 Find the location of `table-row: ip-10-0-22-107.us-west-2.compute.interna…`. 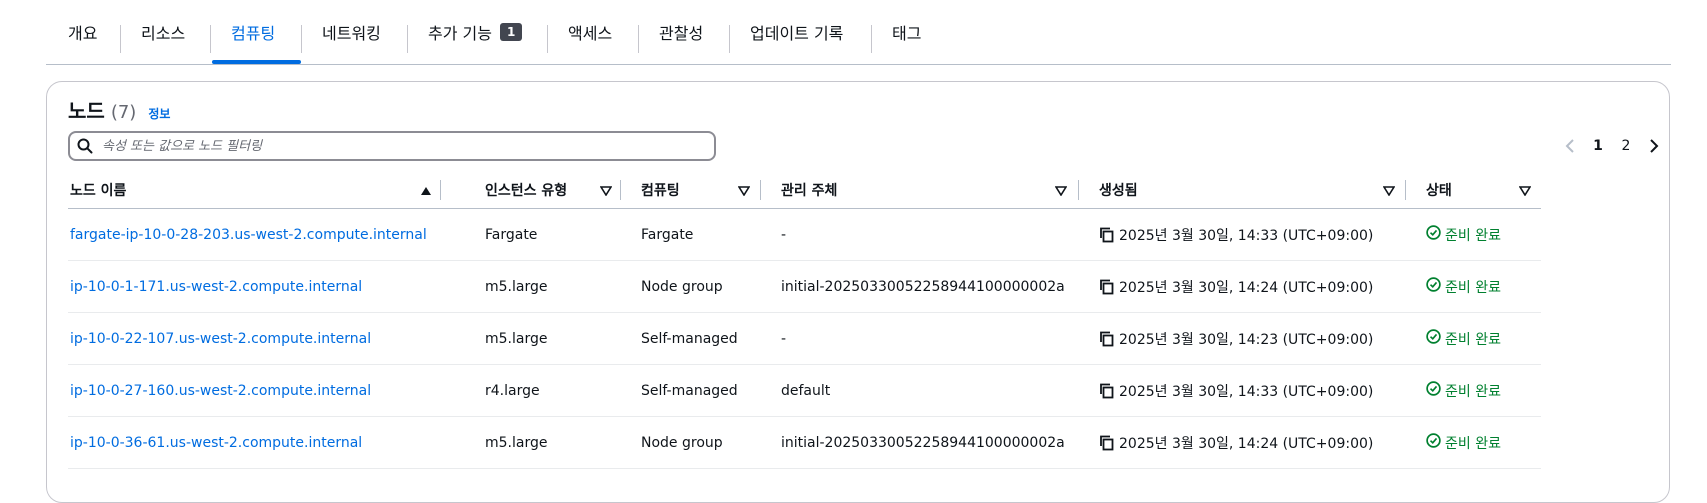

table-row: ip-10-0-22-107.us-west-2.compute.interna… is located at coordinates (804, 338).